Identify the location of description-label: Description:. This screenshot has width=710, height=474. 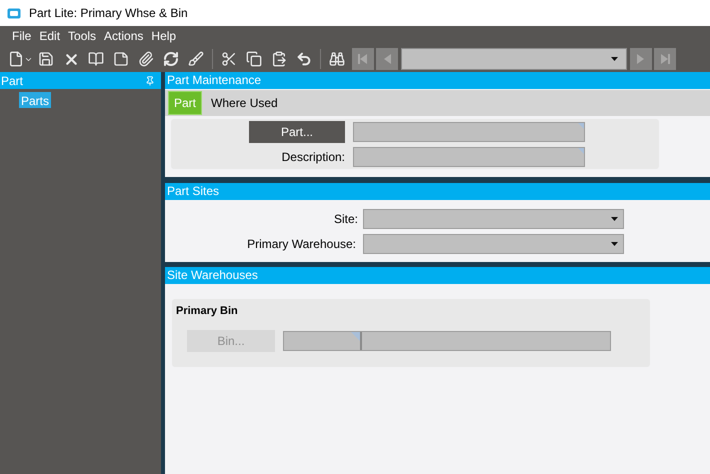
(313, 157).